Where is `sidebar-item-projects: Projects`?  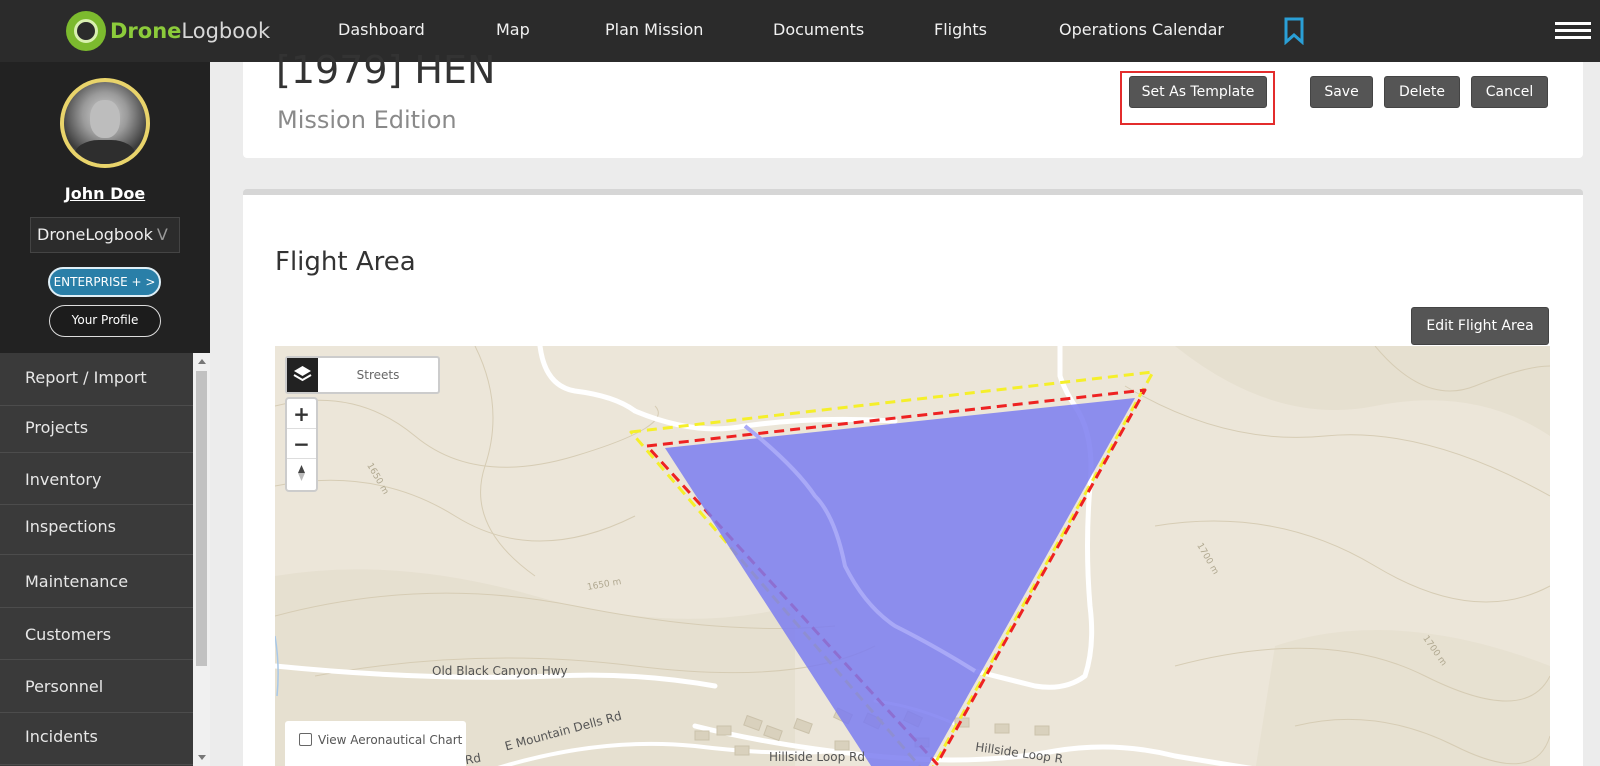
sidebar-item-projects: Projects is located at coordinates (96, 429).